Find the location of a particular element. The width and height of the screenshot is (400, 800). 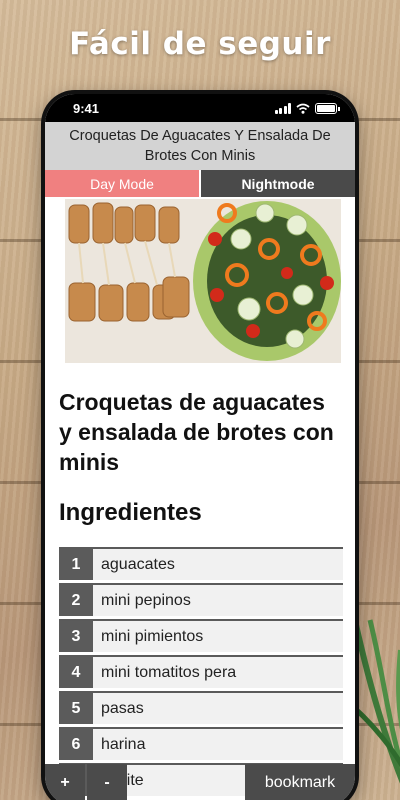

ingredient-item: 1 aguacates is located at coordinates (201, 563).